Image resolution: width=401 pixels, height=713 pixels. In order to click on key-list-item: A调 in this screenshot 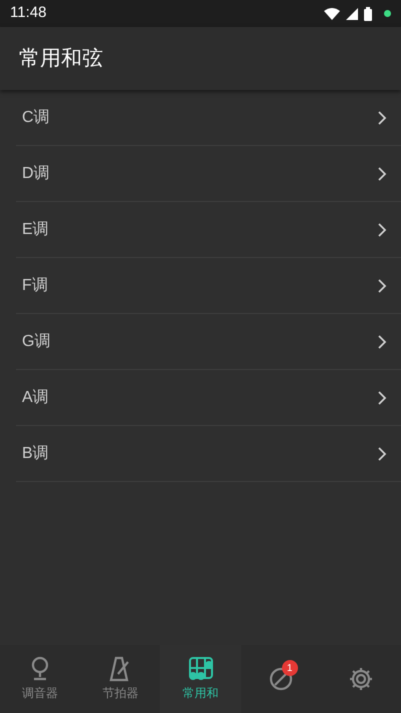, I will do `click(208, 398)`.